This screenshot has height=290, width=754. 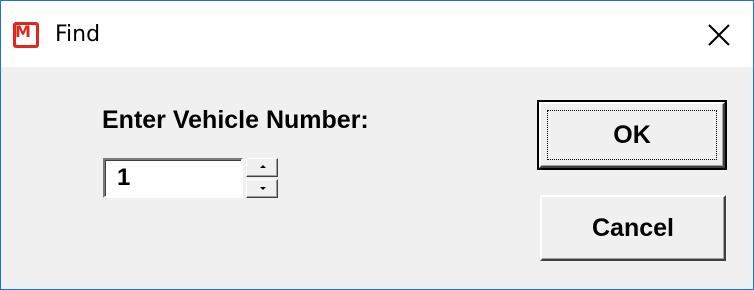 I want to click on app-icon-letter: M, so click(x=23, y=31).